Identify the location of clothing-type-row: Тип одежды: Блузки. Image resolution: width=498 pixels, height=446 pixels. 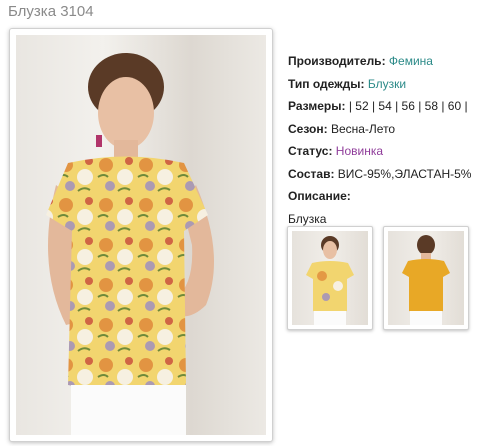
(391, 84).